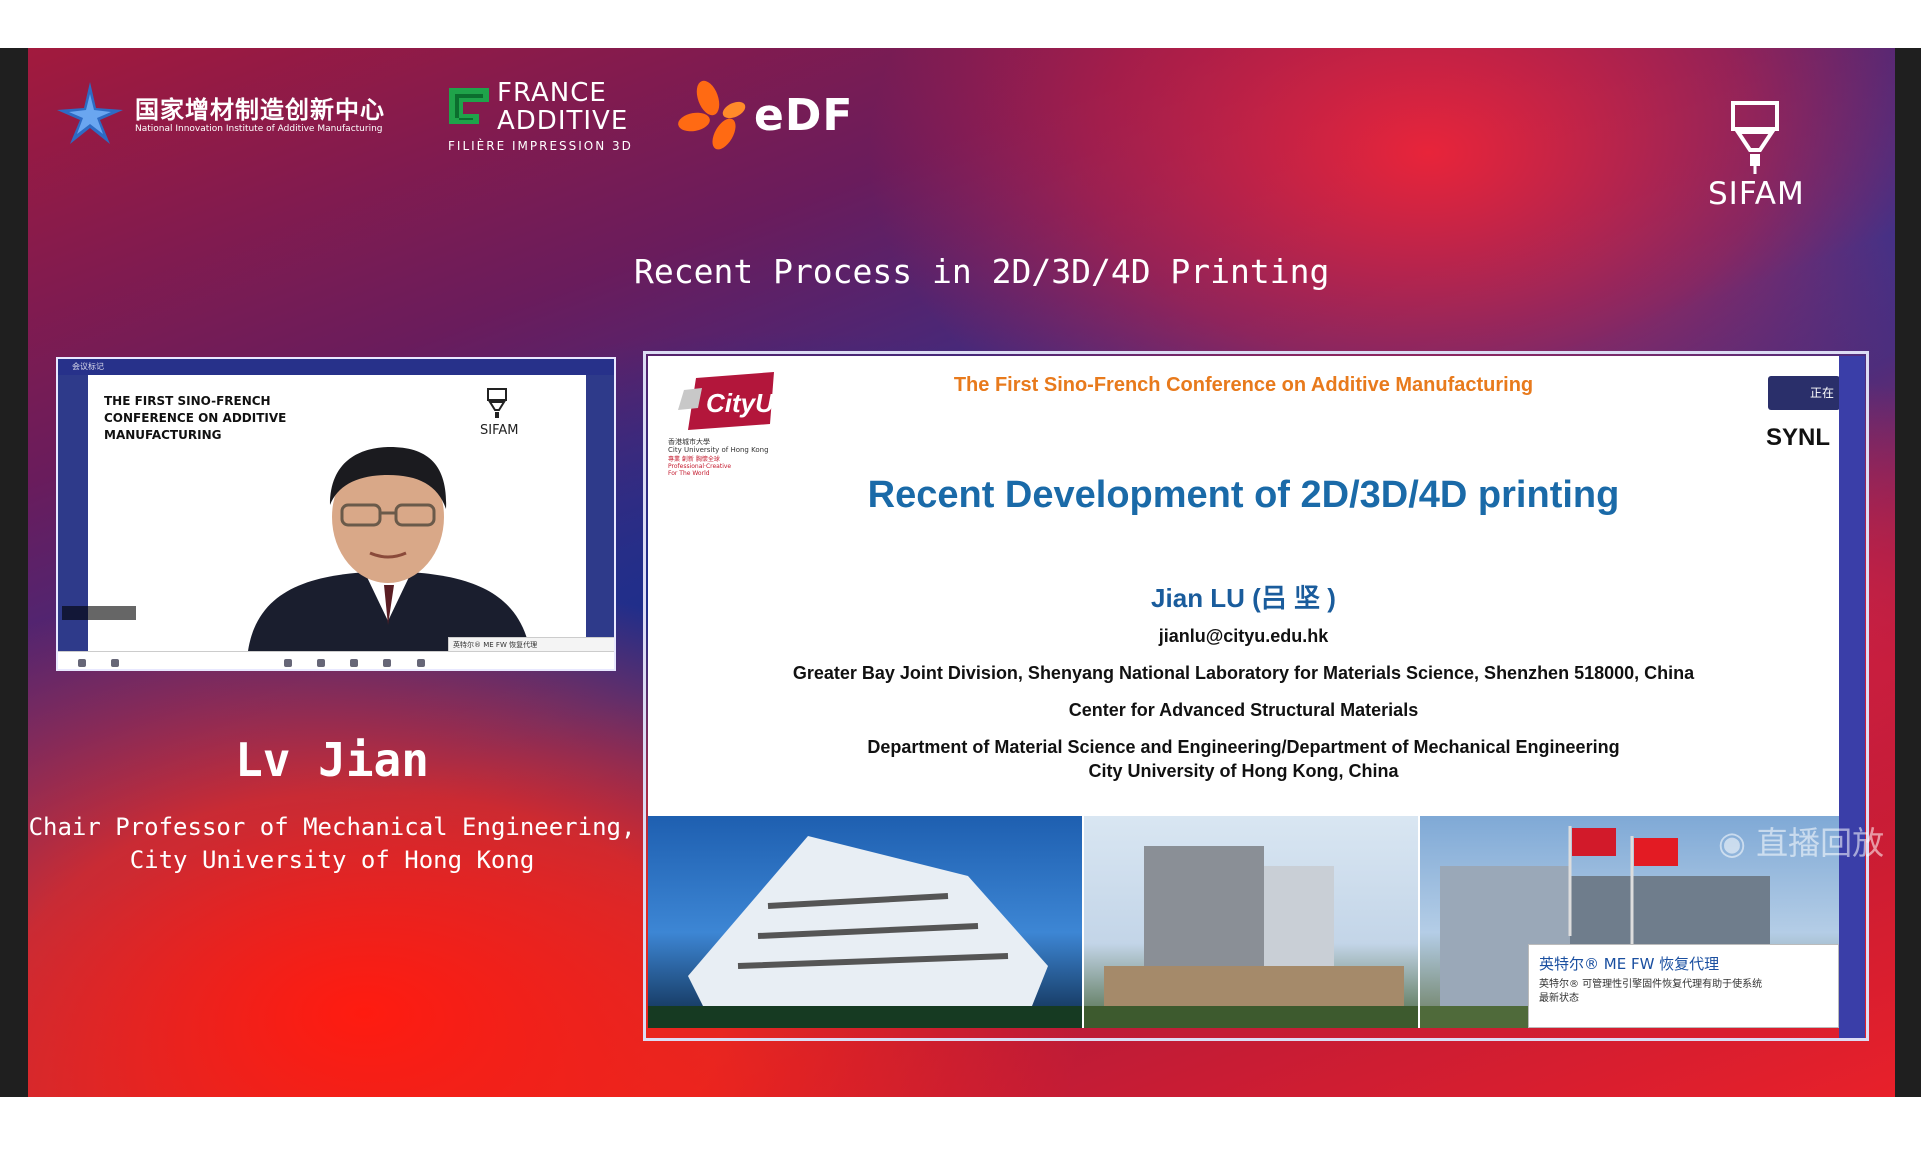  Describe the element at coordinates (1803, 393) in the screenshot. I see `synl-popup: 正在` at that location.